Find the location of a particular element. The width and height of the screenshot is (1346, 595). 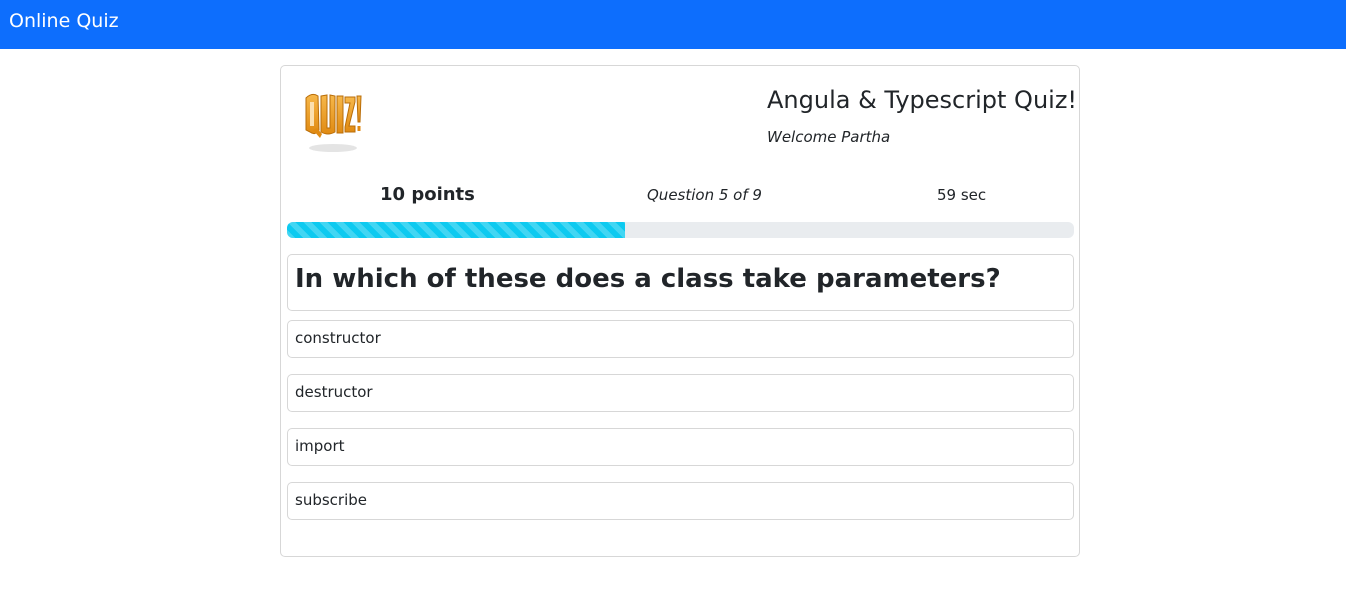

option-import: import is located at coordinates (680, 447).